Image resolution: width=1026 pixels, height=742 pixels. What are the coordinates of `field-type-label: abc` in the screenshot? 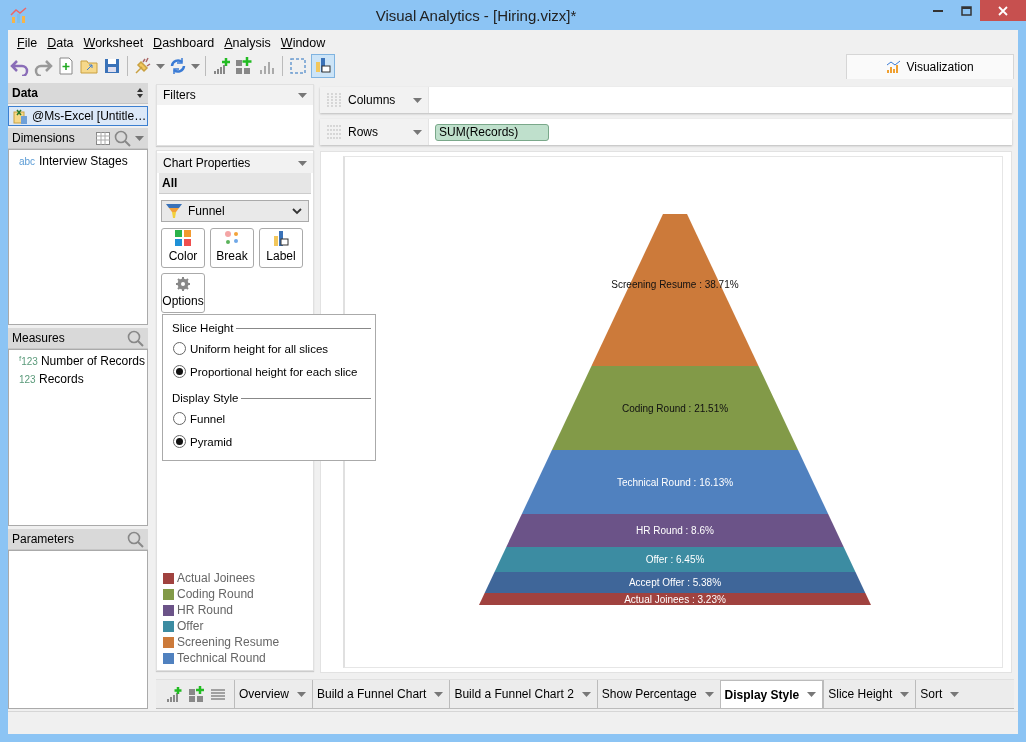 It's located at (27, 161).